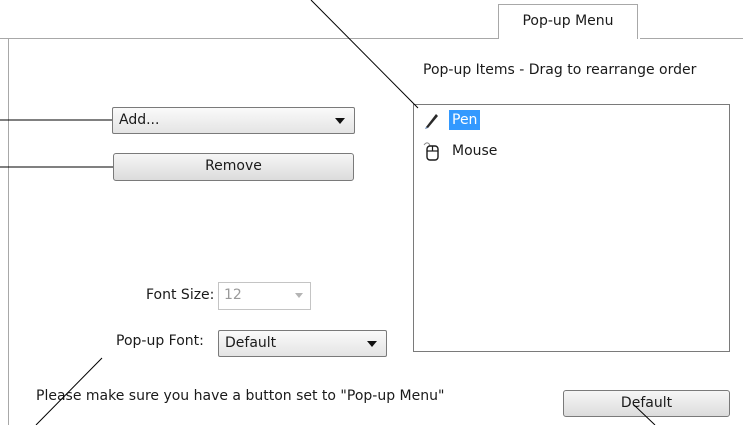 Image resolution: width=743 pixels, height=425 pixels. What do you see at coordinates (180, 295) in the screenshot?
I see `font-size-label: Font Size:` at bounding box center [180, 295].